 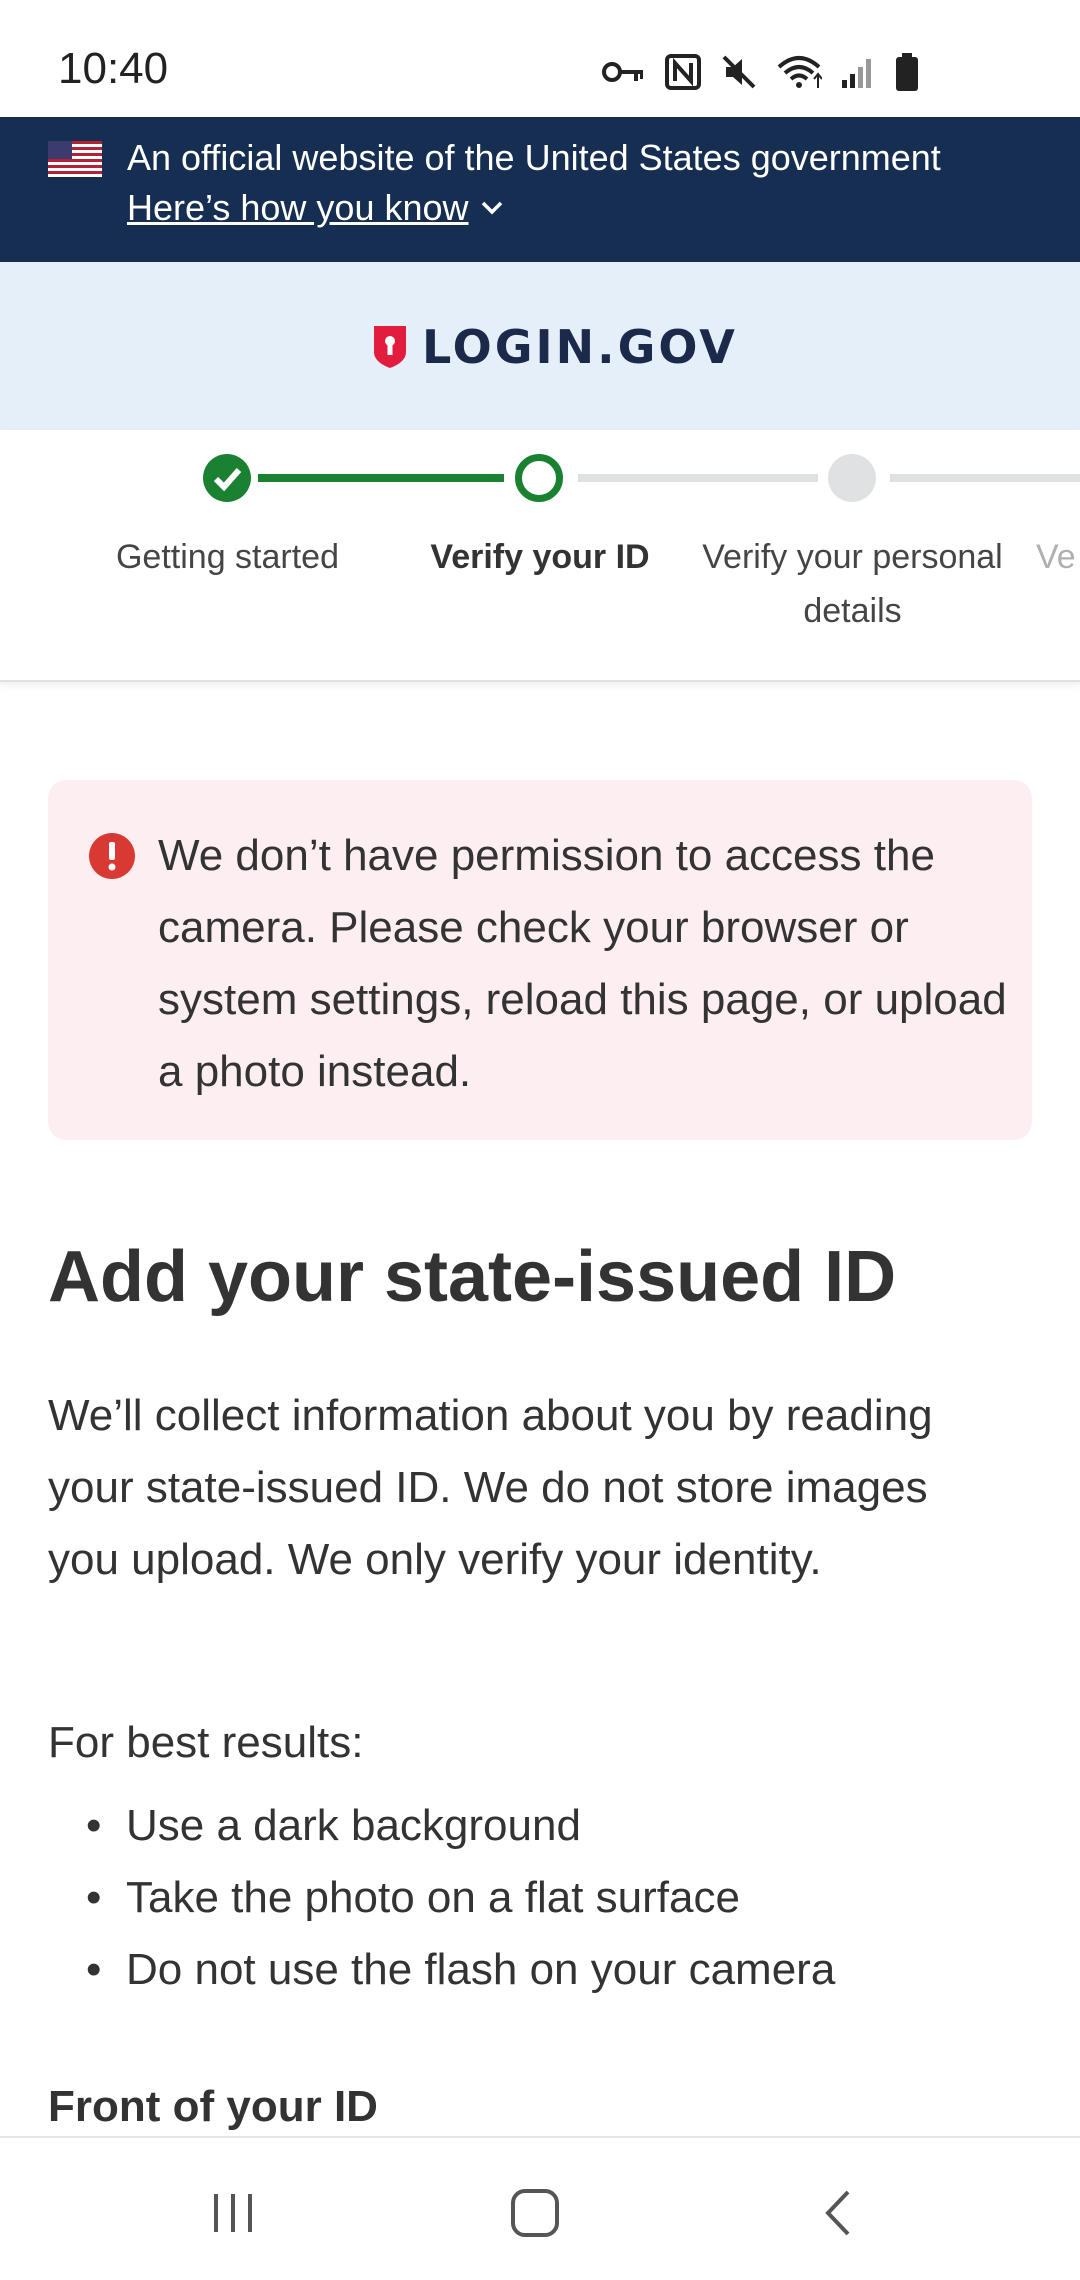 I want to click on error-icon, so click(x=112, y=856).